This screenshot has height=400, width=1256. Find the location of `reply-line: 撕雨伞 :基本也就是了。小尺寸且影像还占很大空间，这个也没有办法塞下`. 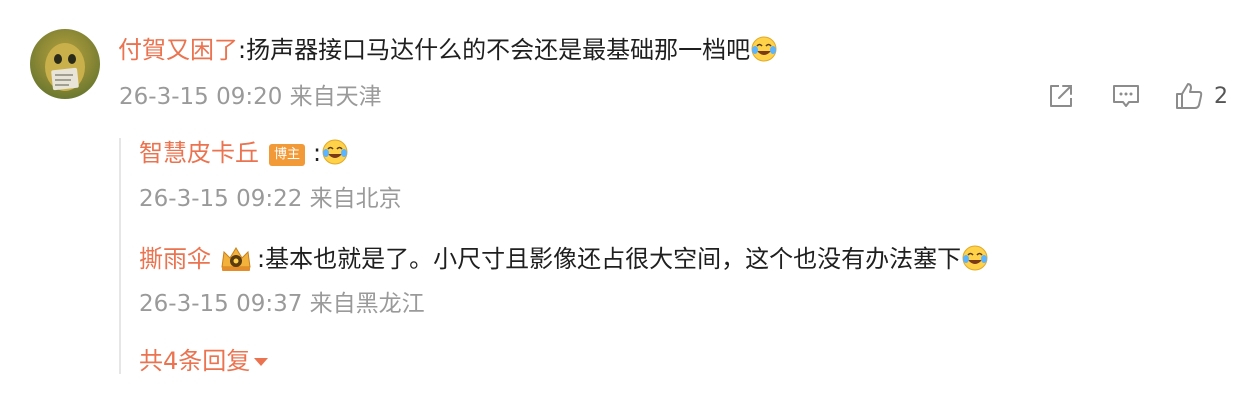

reply-line: 撕雨伞 :基本也就是了。小尺寸且影像还占很大空间，这个也没有办法塞下 is located at coordinates (564, 258).